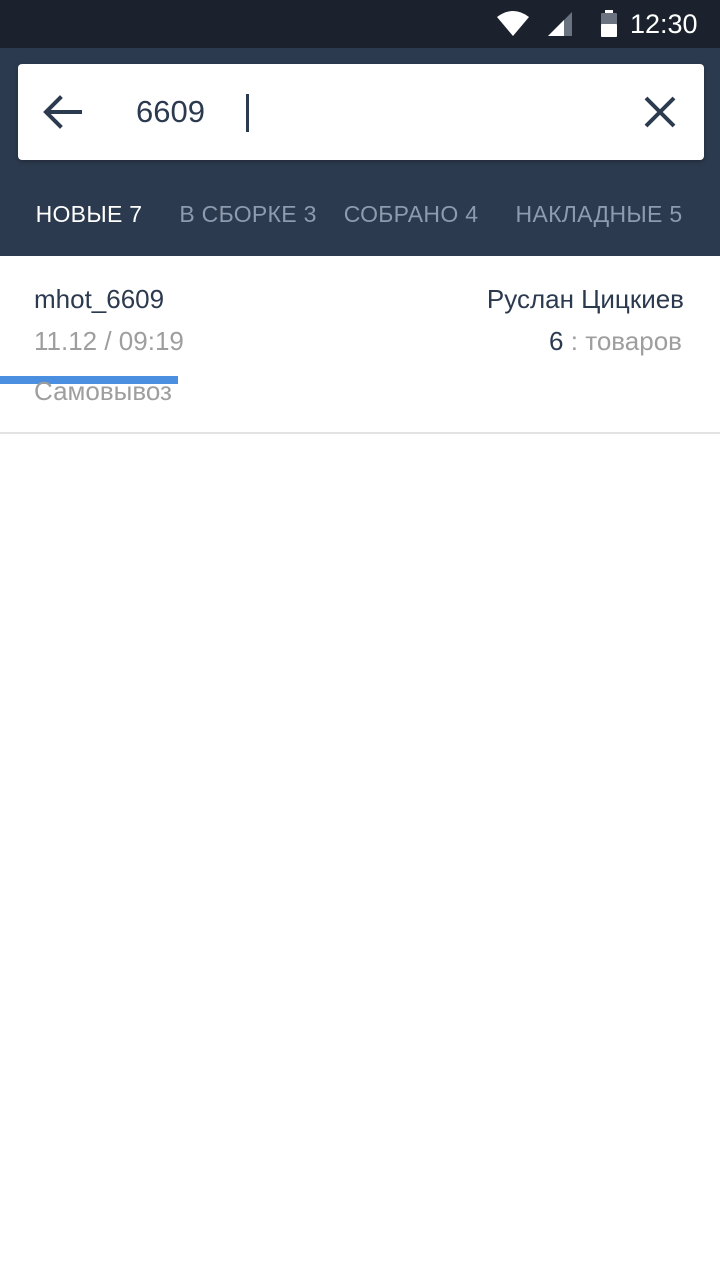  Describe the element at coordinates (109, 341) in the screenshot. I see `order-datetime: 11.12 / 09:19` at that location.